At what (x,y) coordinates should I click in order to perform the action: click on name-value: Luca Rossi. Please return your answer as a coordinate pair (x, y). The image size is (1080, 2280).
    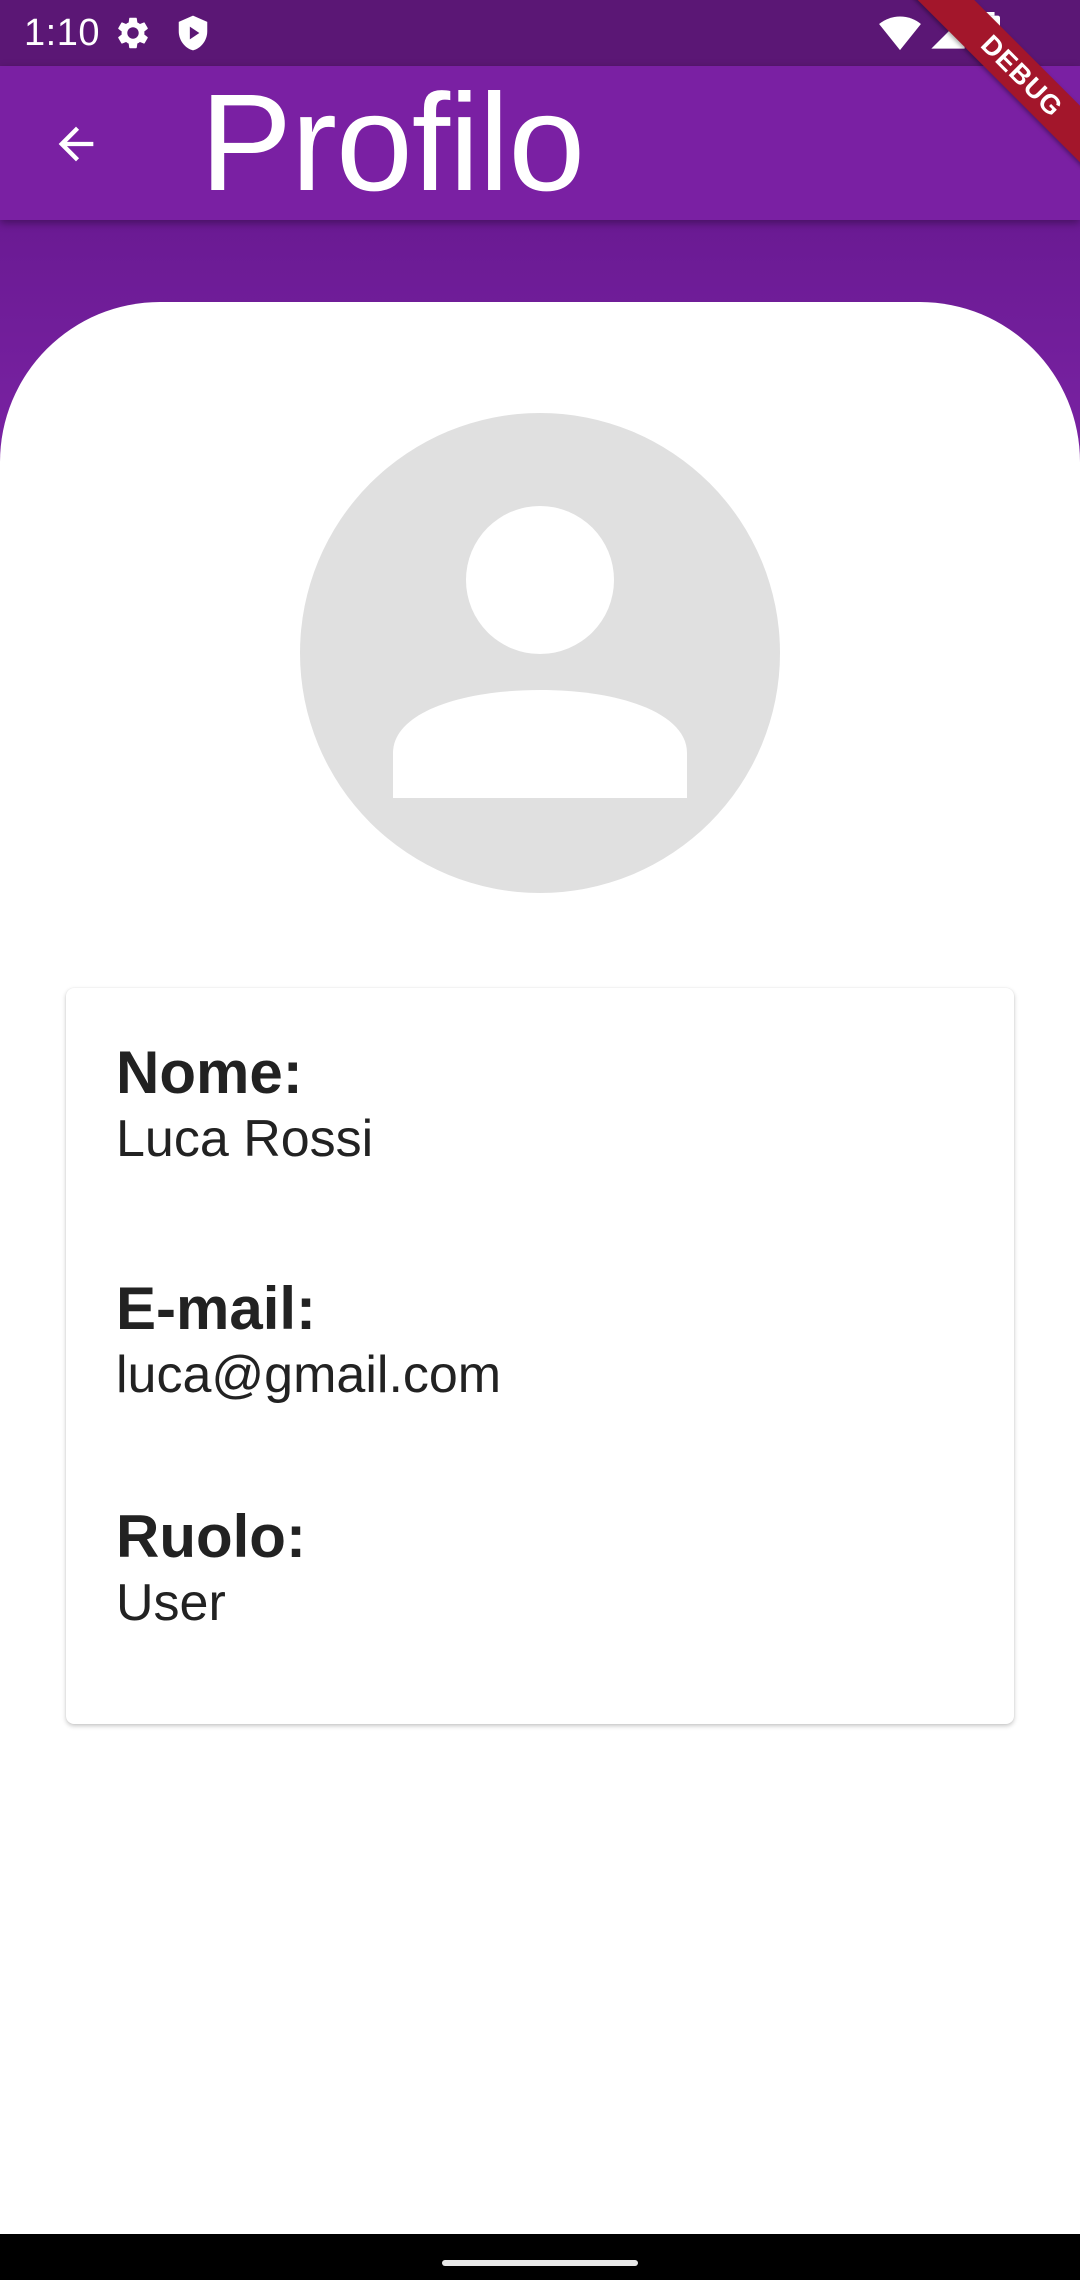
    Looking at the image, I should click on (245, 1139).